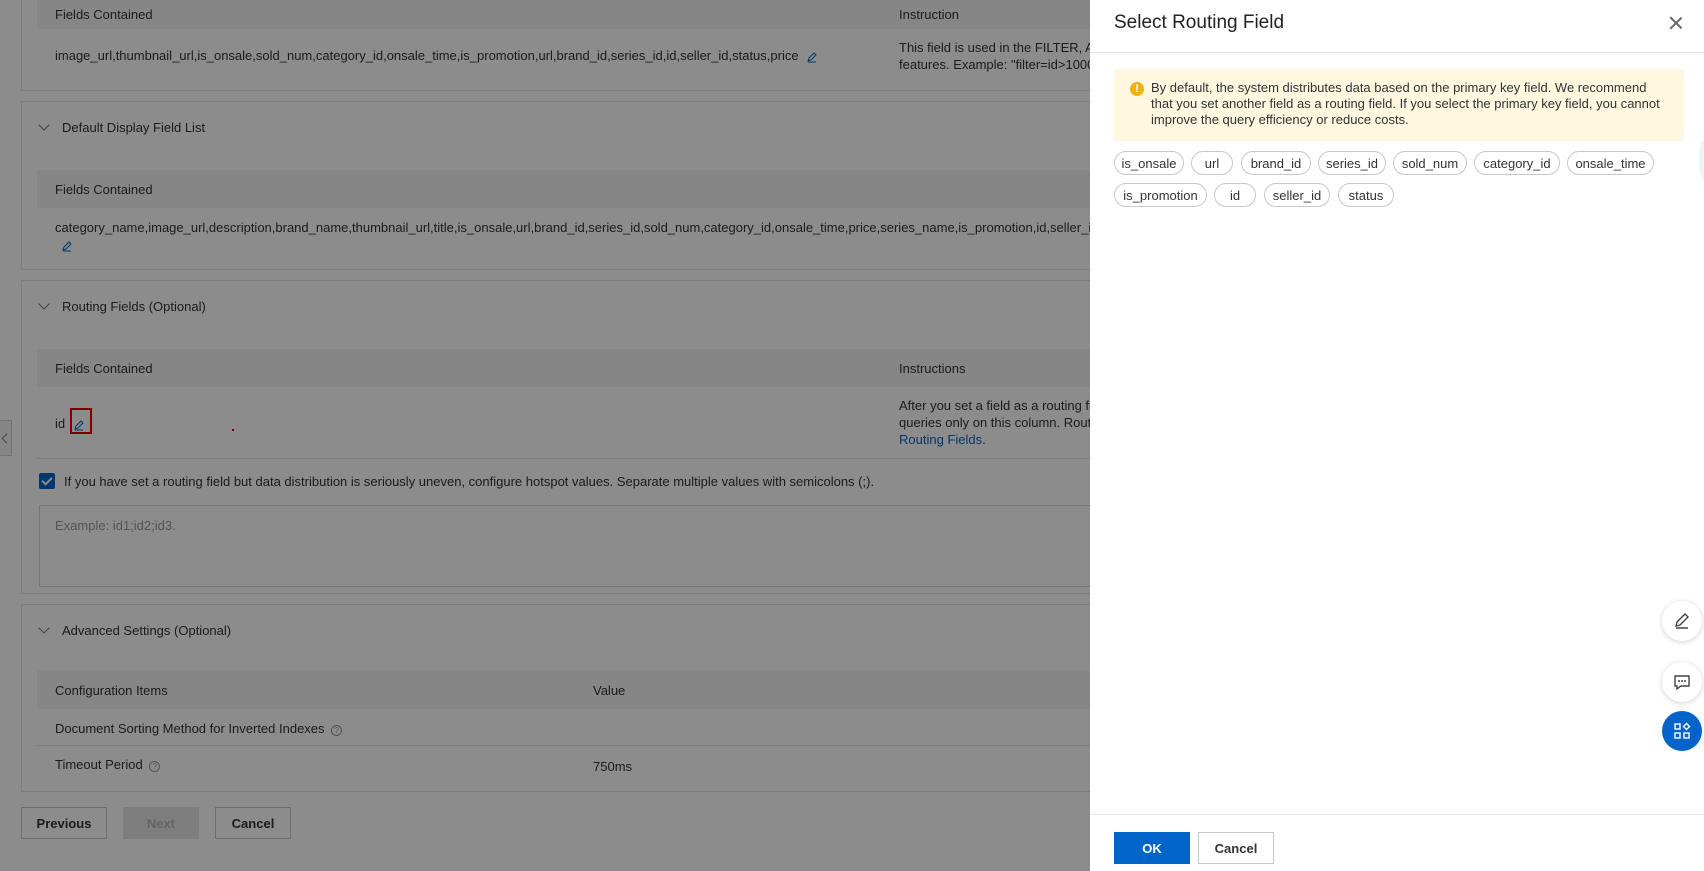  I want to click on edge-decoration, so click(1701, 160).